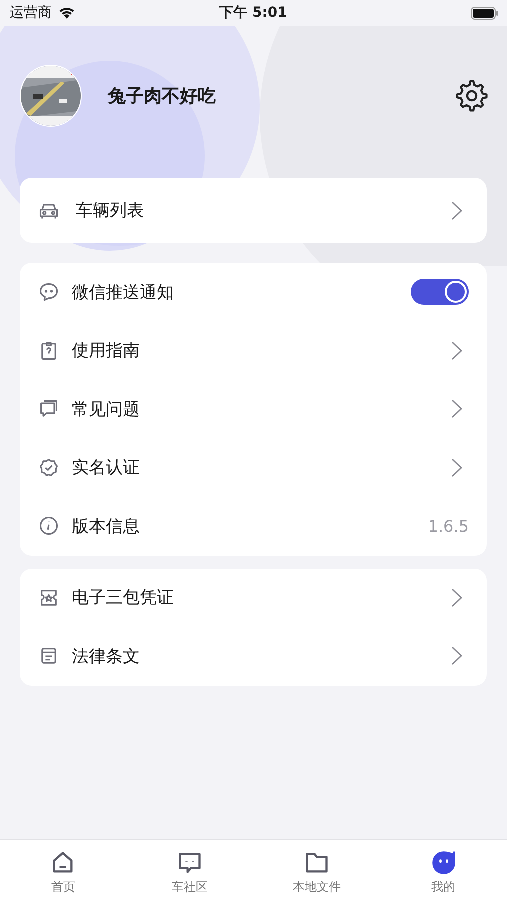 The height and width of the screenshot is (900, 507). I want to click on menu-item-label: 电子三包凭证, so click(123, 598).